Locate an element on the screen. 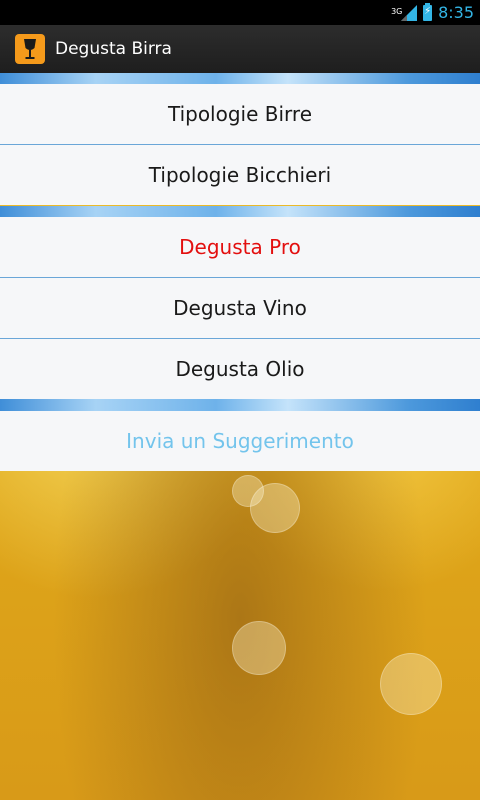  menu-item-label: Degusta Olio is located at coordinates (240, 369).